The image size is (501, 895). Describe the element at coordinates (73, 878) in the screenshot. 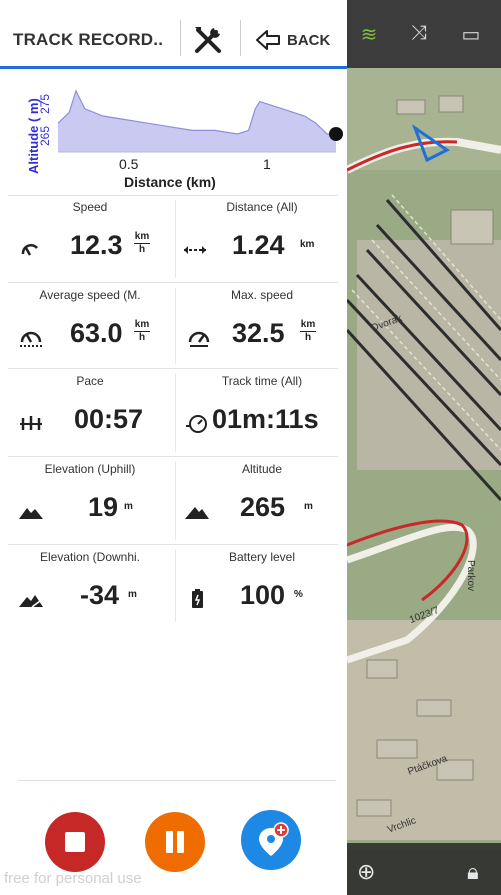

I see `watermark: free for personal use` at that location.